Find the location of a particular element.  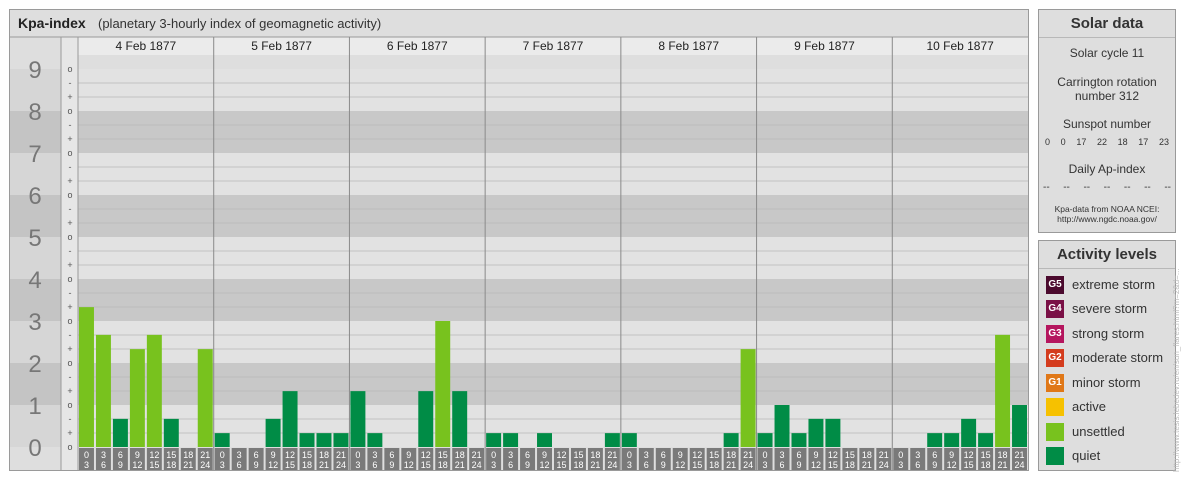

sunspot-number-label: Sunspot number is located at coordinates (1107, 124).